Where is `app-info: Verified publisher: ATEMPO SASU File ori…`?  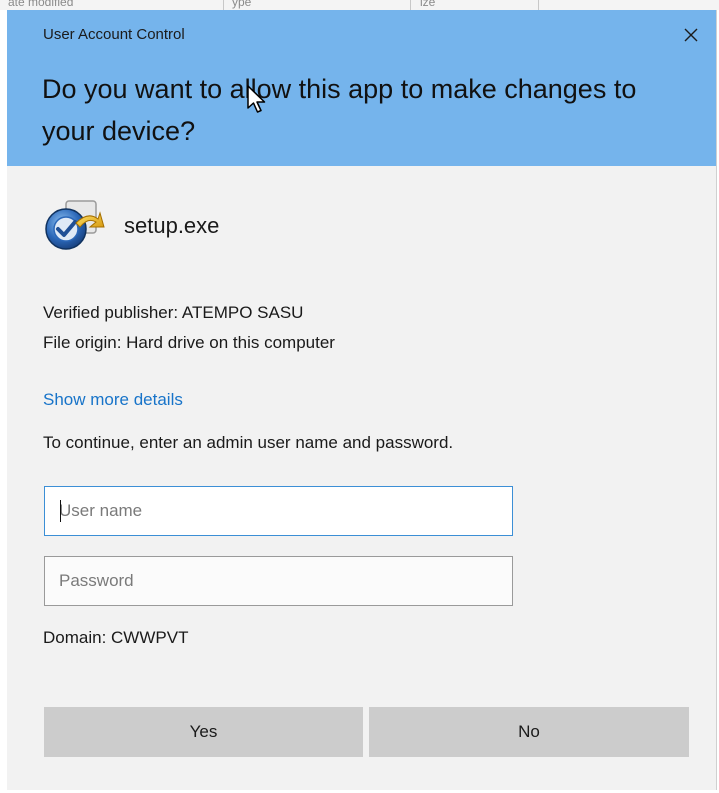 app-info: Verified publisher: ATEMPO SASU File ori… is located at coordinates (189, 328).